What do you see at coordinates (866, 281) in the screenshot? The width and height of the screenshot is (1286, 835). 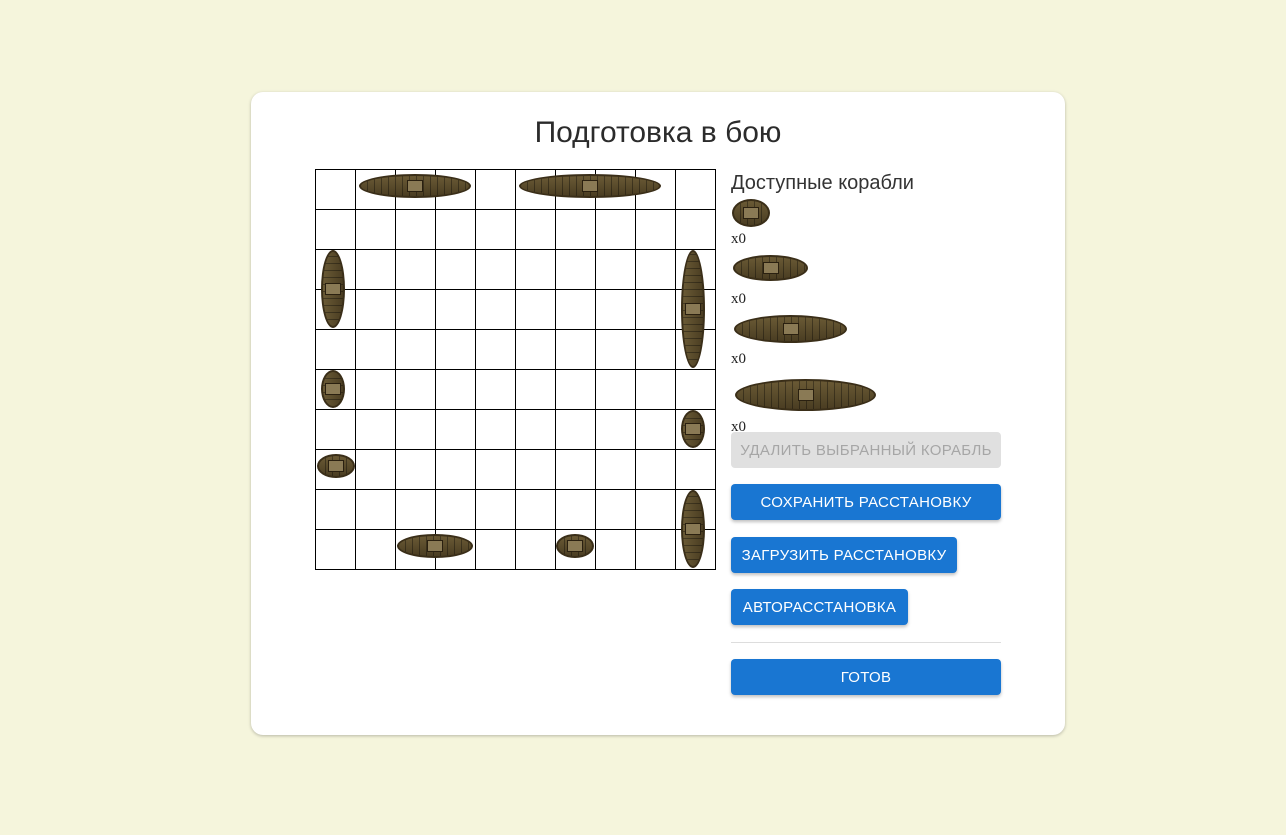 I see `available-ship-size-2: x0` at bounding box center [866, 281].